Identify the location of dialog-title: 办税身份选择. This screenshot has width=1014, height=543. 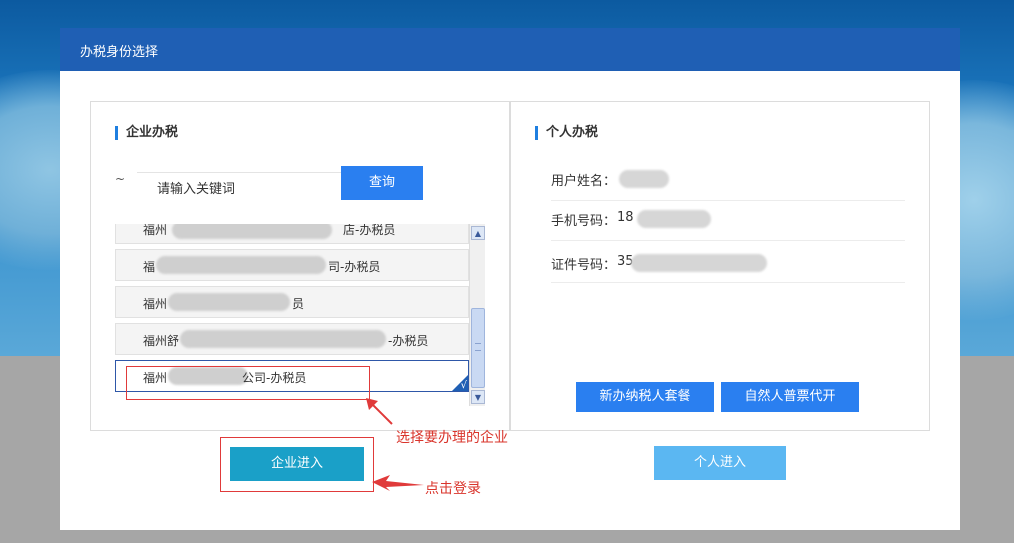
(119, 52).